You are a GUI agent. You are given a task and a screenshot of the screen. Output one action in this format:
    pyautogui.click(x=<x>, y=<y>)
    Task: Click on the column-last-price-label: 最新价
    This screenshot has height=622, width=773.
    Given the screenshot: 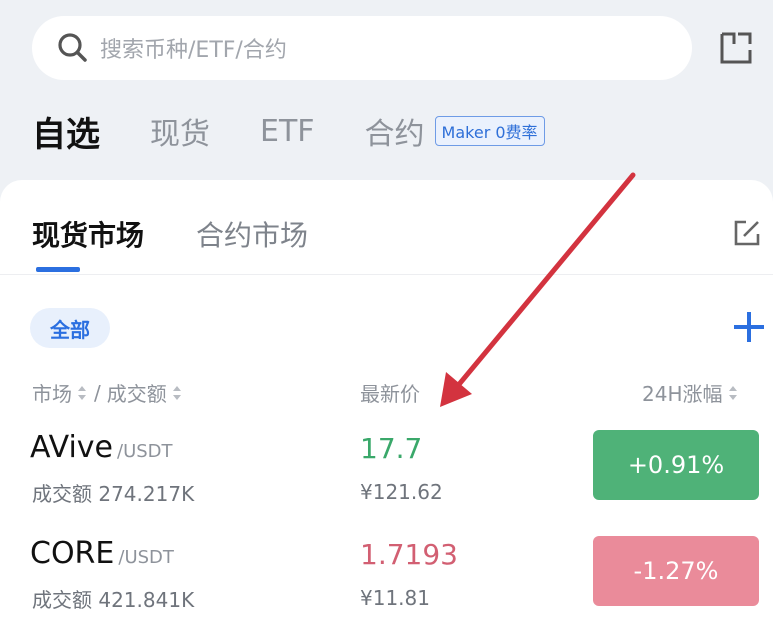 What is the action you would take?
    pyautogui.click(x=390, y=394)
    